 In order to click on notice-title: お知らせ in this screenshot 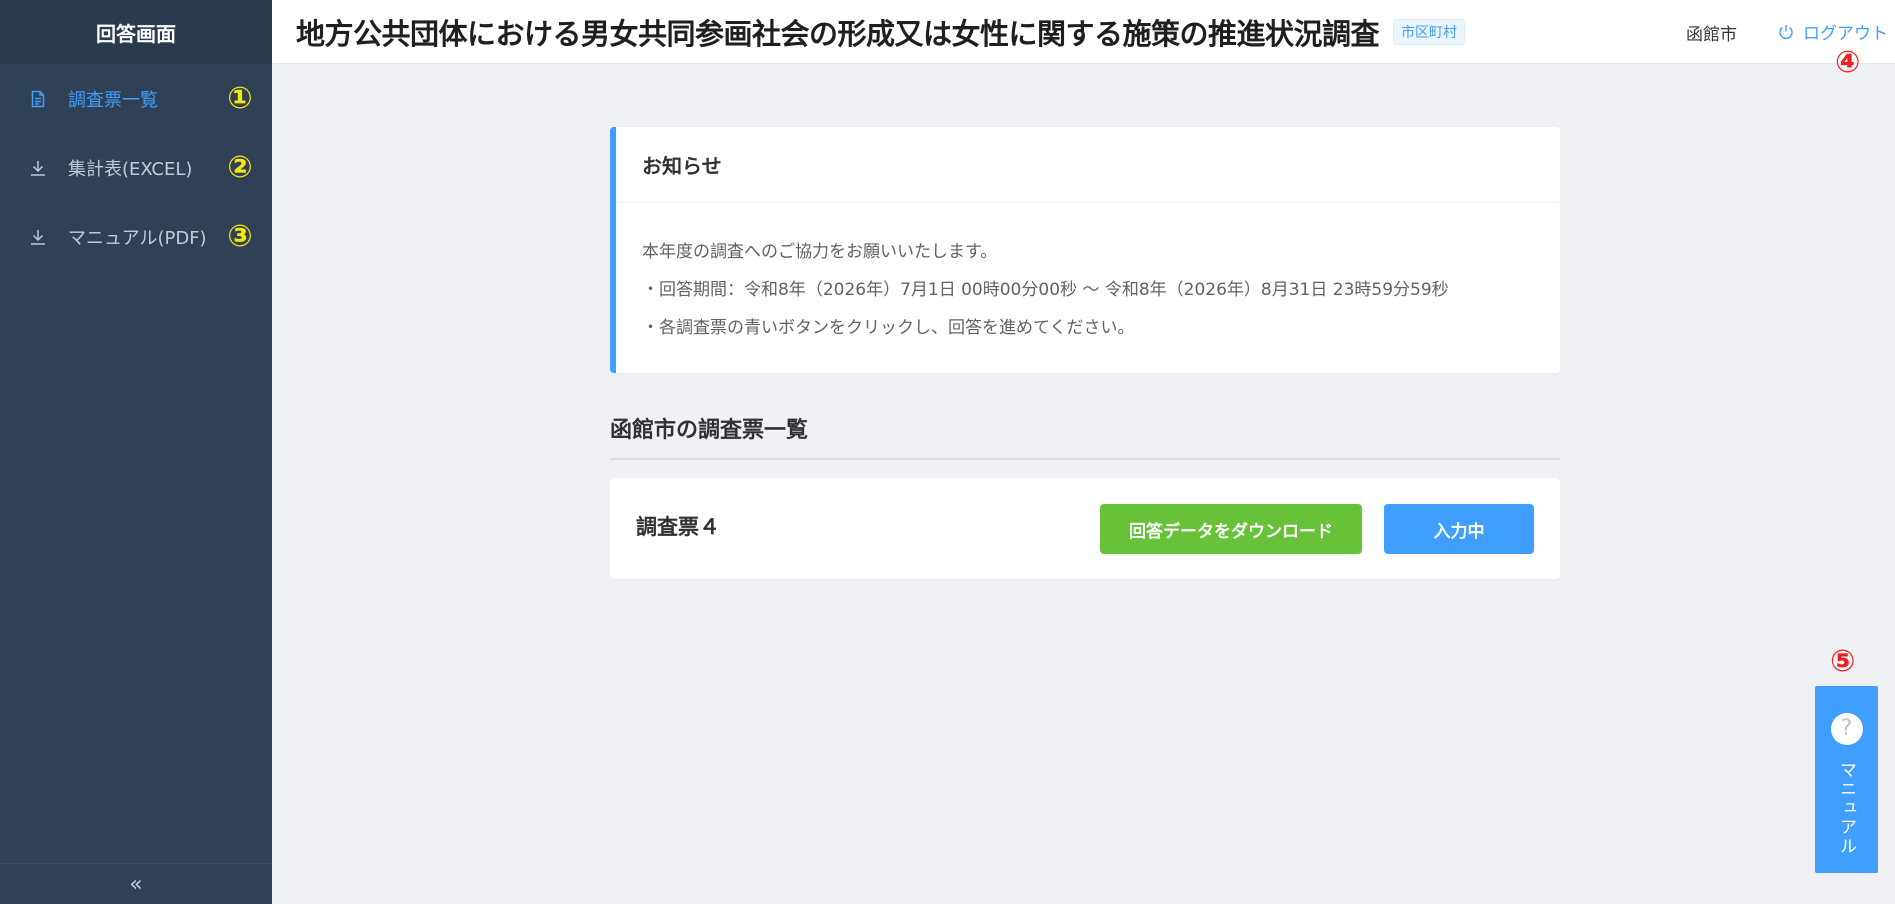, I will do `click(1088, 165)`.